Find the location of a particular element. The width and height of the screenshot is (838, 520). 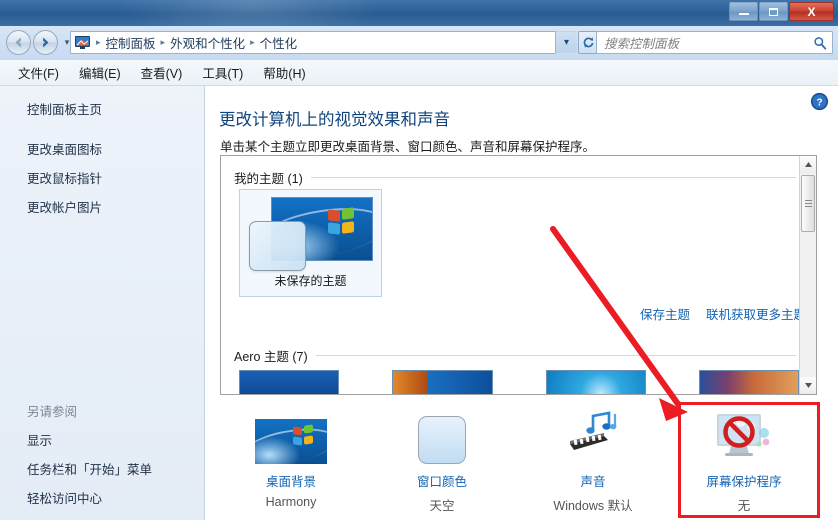

my-themes-header-label: 我的主题 (1) is located at coordinates (268, 179).